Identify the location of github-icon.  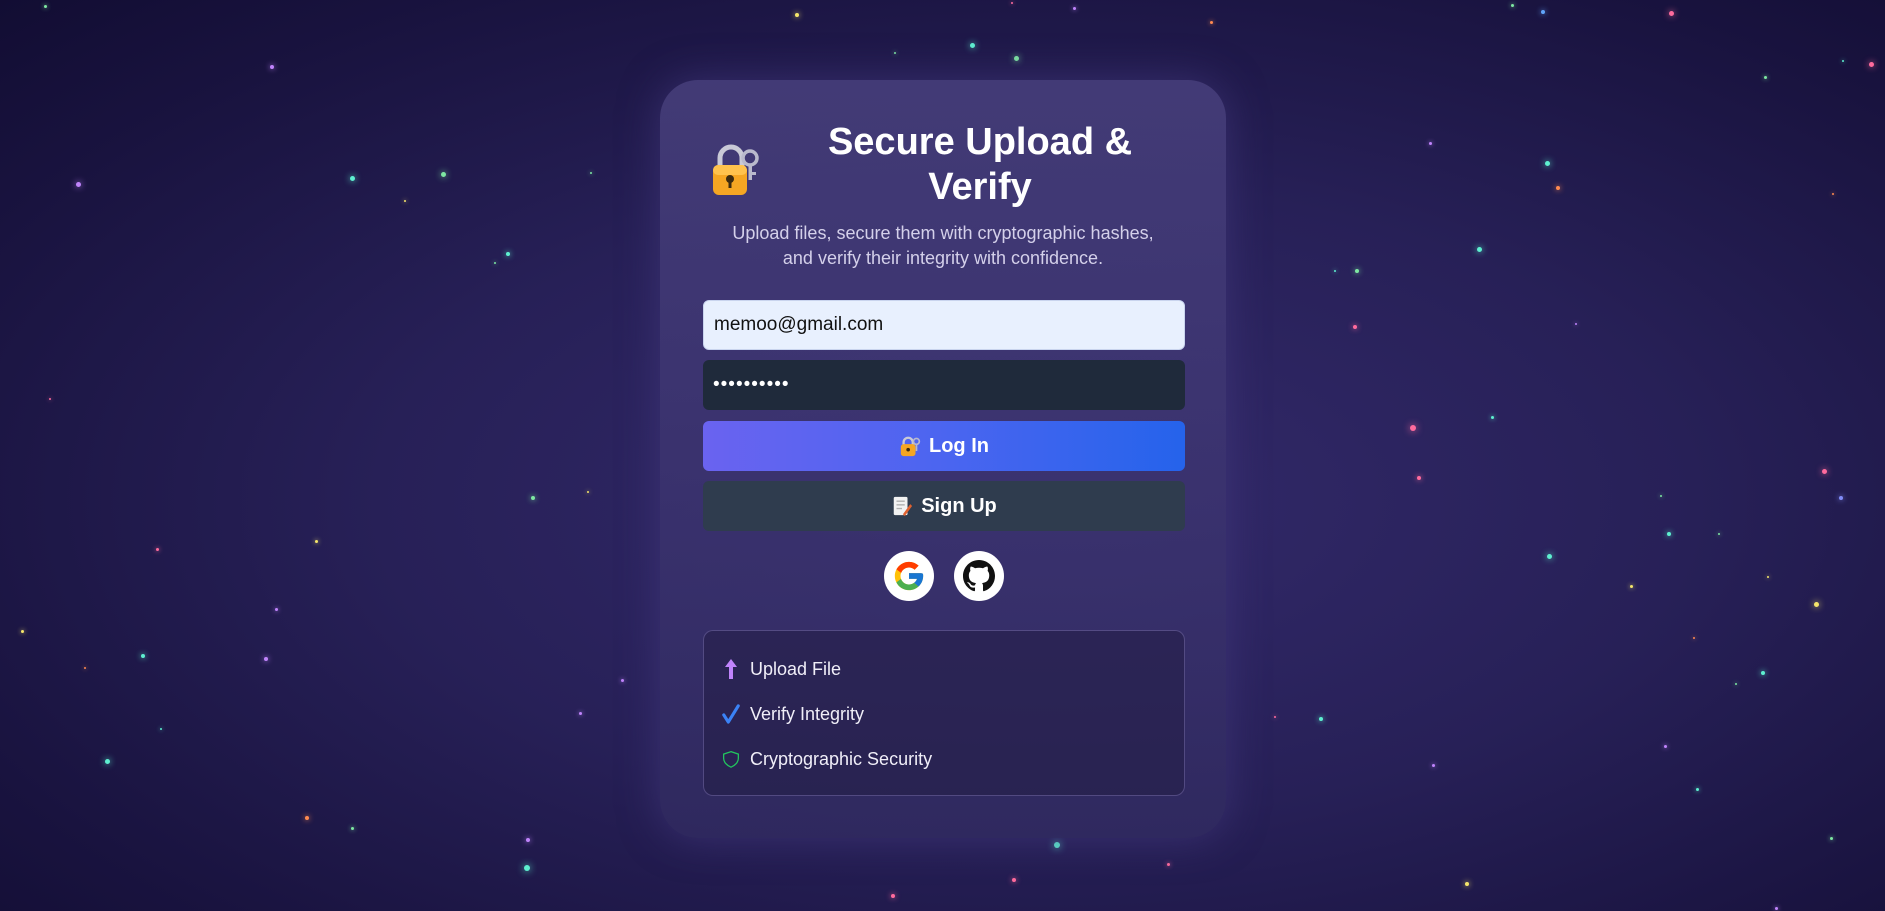
(979, 576).